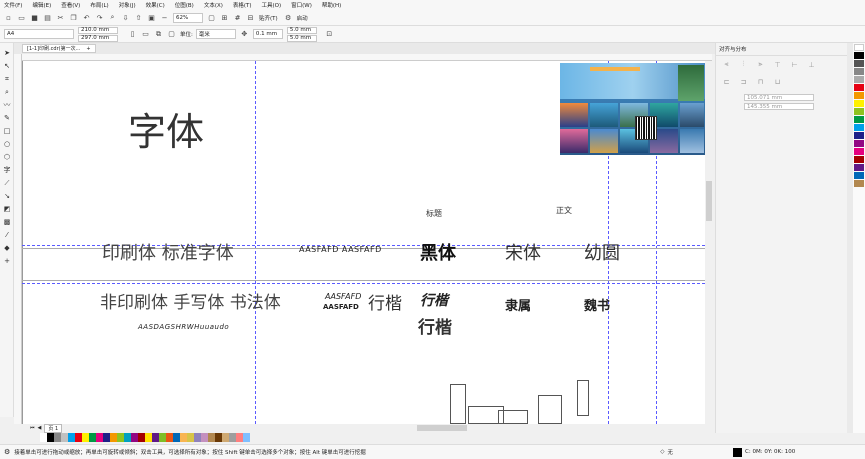 This screenshot has height=459, width=865. What do you see at coordinates (164, 17) in the screenshot?
I see `zoom-out-icon: −` at bounding box center [164, 17].